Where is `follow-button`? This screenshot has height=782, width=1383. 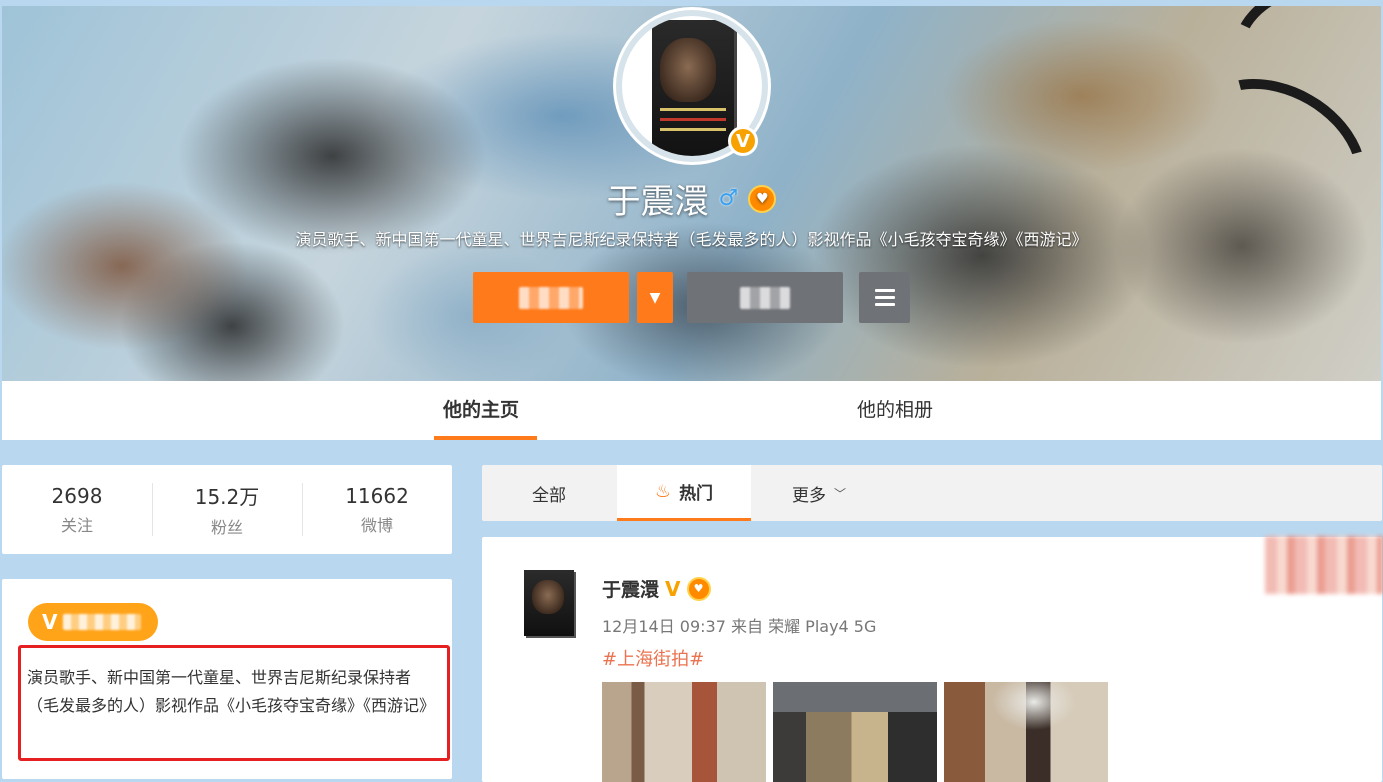 follow-button is located at coordinates (551, 297).